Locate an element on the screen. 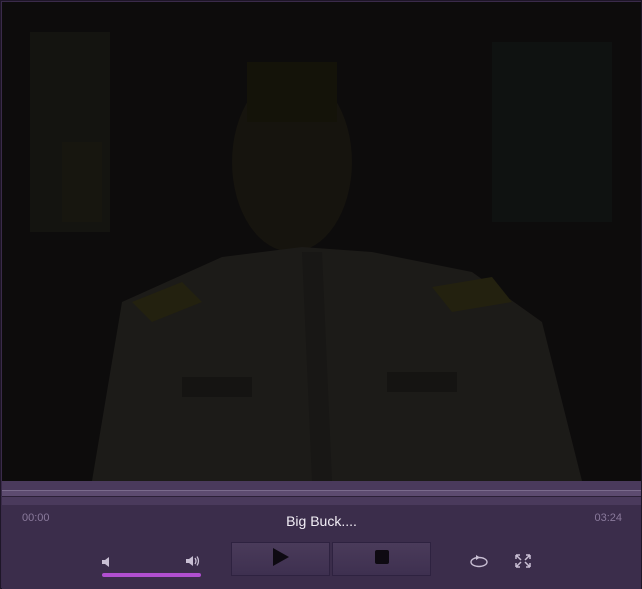  play-icon is located at coordinates (281, 559).